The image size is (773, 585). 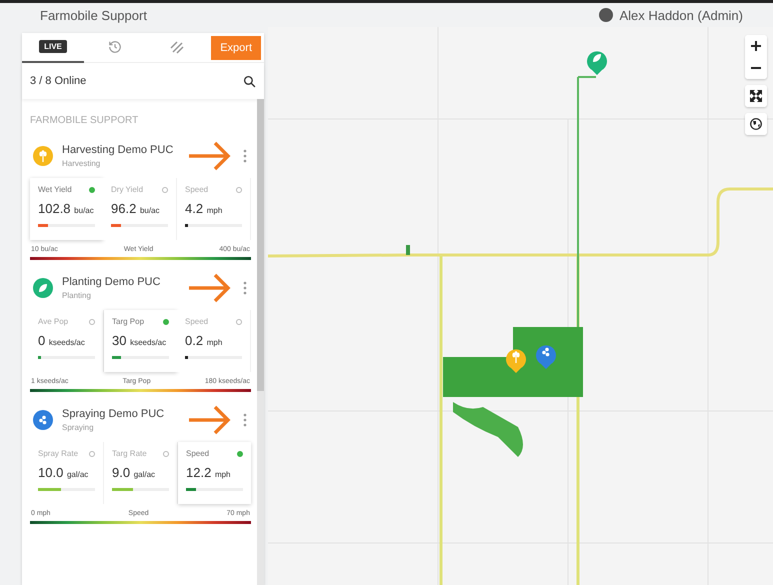 What do you see at coordinates (204, 208) in the screenshot?
I see `metric-value: 4.2 mph` at bounding box center [204, 208].